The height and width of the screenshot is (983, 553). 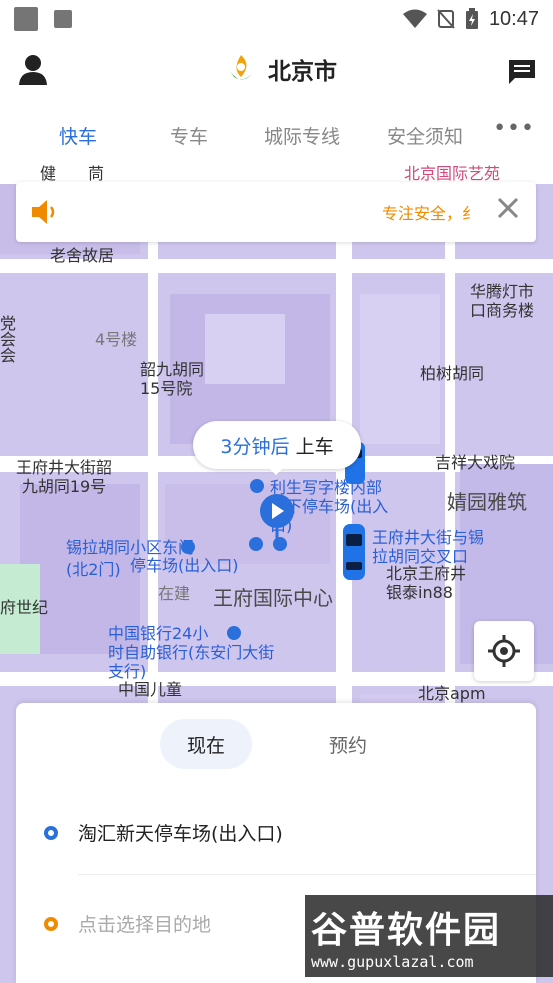 I want to click on more-tabs-icon: •••, so click(x=514, y=128).